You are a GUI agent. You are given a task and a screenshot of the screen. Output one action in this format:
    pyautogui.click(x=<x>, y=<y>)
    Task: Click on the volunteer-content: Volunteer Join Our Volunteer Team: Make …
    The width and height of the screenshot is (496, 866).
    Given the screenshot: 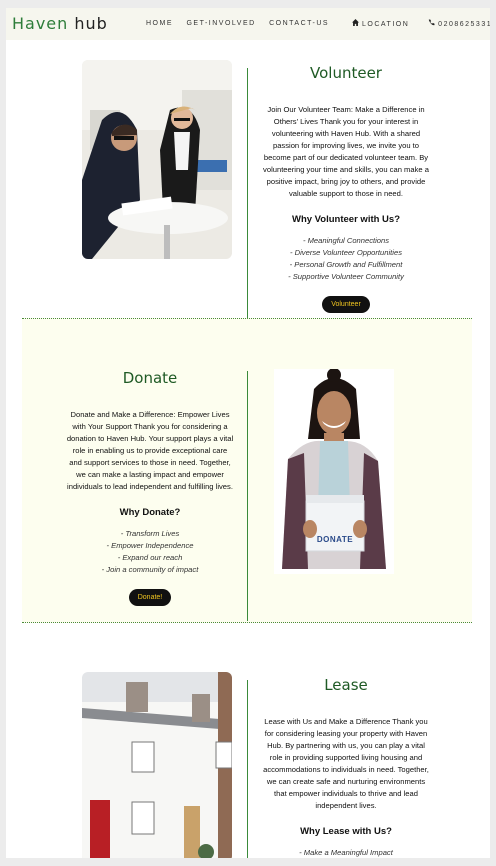 What is the action you would take?
    pyautogui.click(x=346, y=188)
    